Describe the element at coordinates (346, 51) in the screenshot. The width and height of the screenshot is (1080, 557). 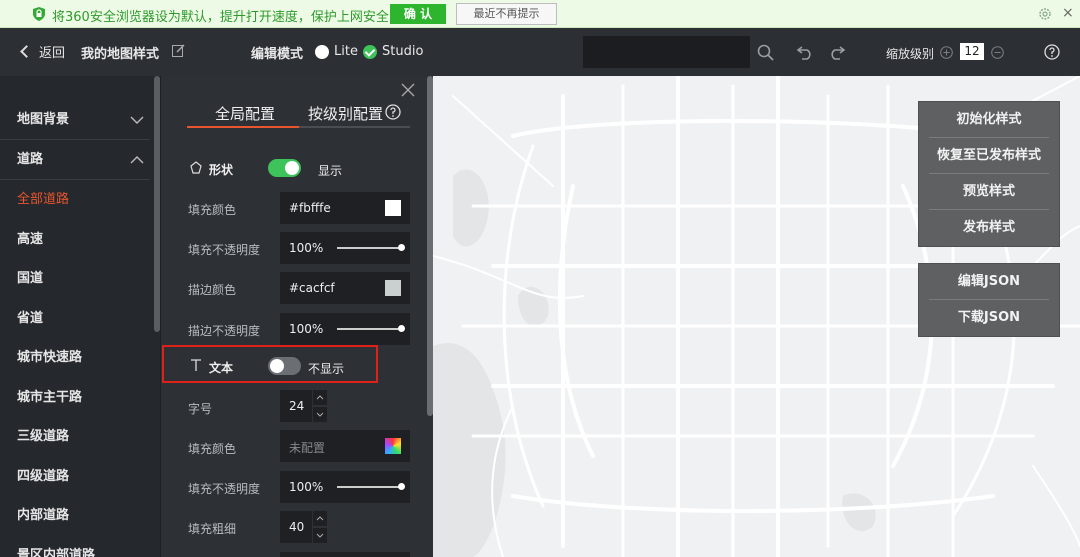
I see `lite-mode-label: Lite` at that location.